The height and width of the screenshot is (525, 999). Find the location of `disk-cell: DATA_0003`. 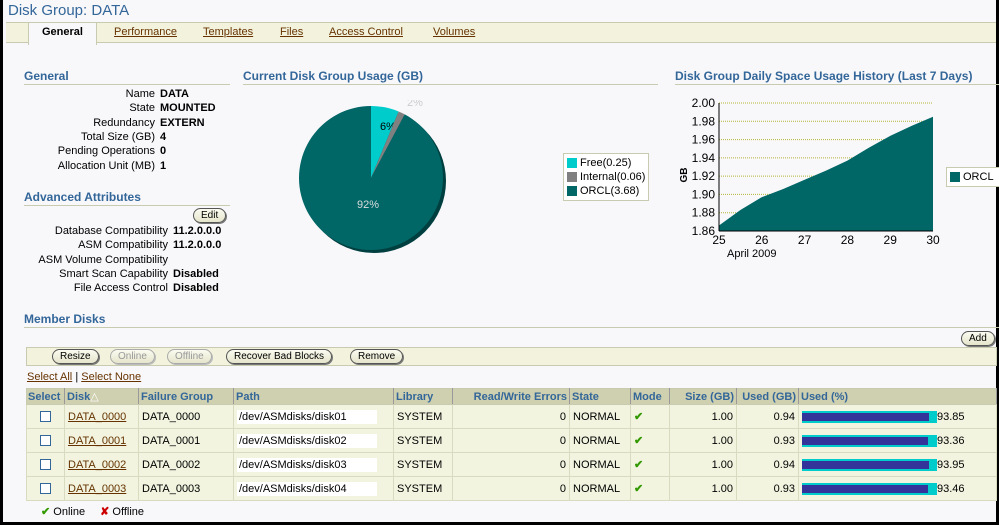

disk-cell: DATA_0003 is located at coordinates (101, 488).